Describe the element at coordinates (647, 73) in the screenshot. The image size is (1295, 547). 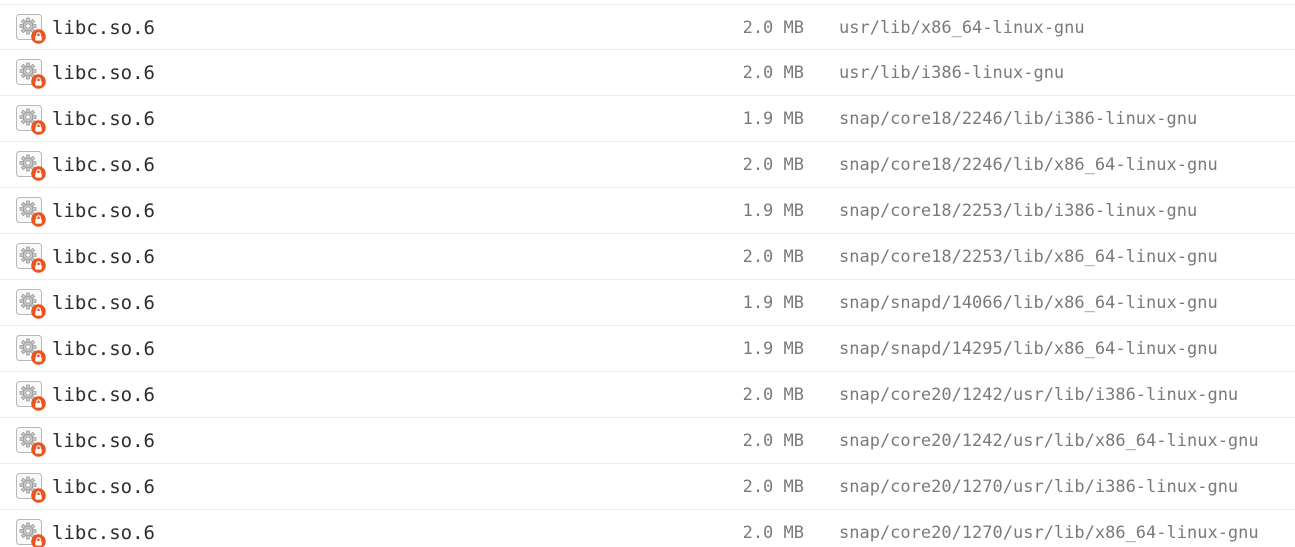
I see `file-row: libc.so.6 2.0 MB usr/lib/i386-linux-gnu` at that location.